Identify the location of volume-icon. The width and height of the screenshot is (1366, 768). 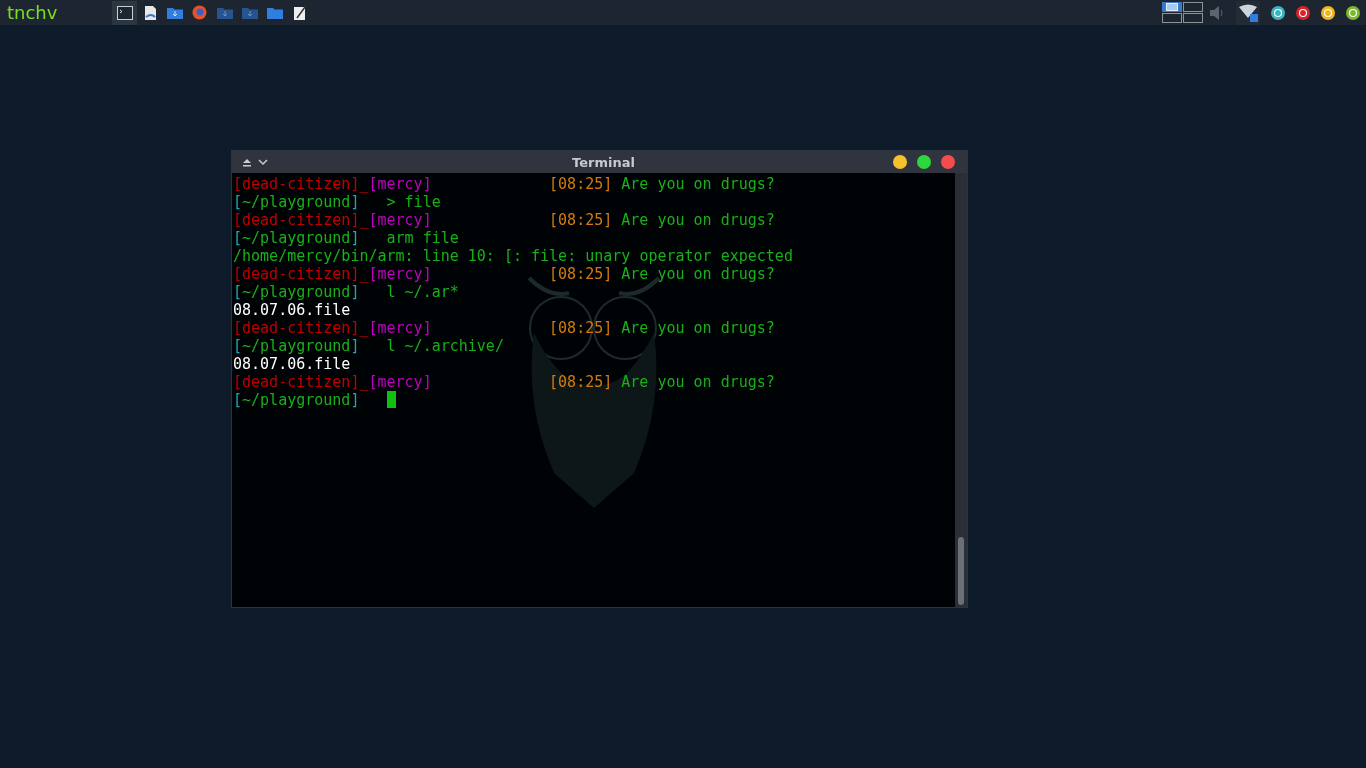
(1217, 12).